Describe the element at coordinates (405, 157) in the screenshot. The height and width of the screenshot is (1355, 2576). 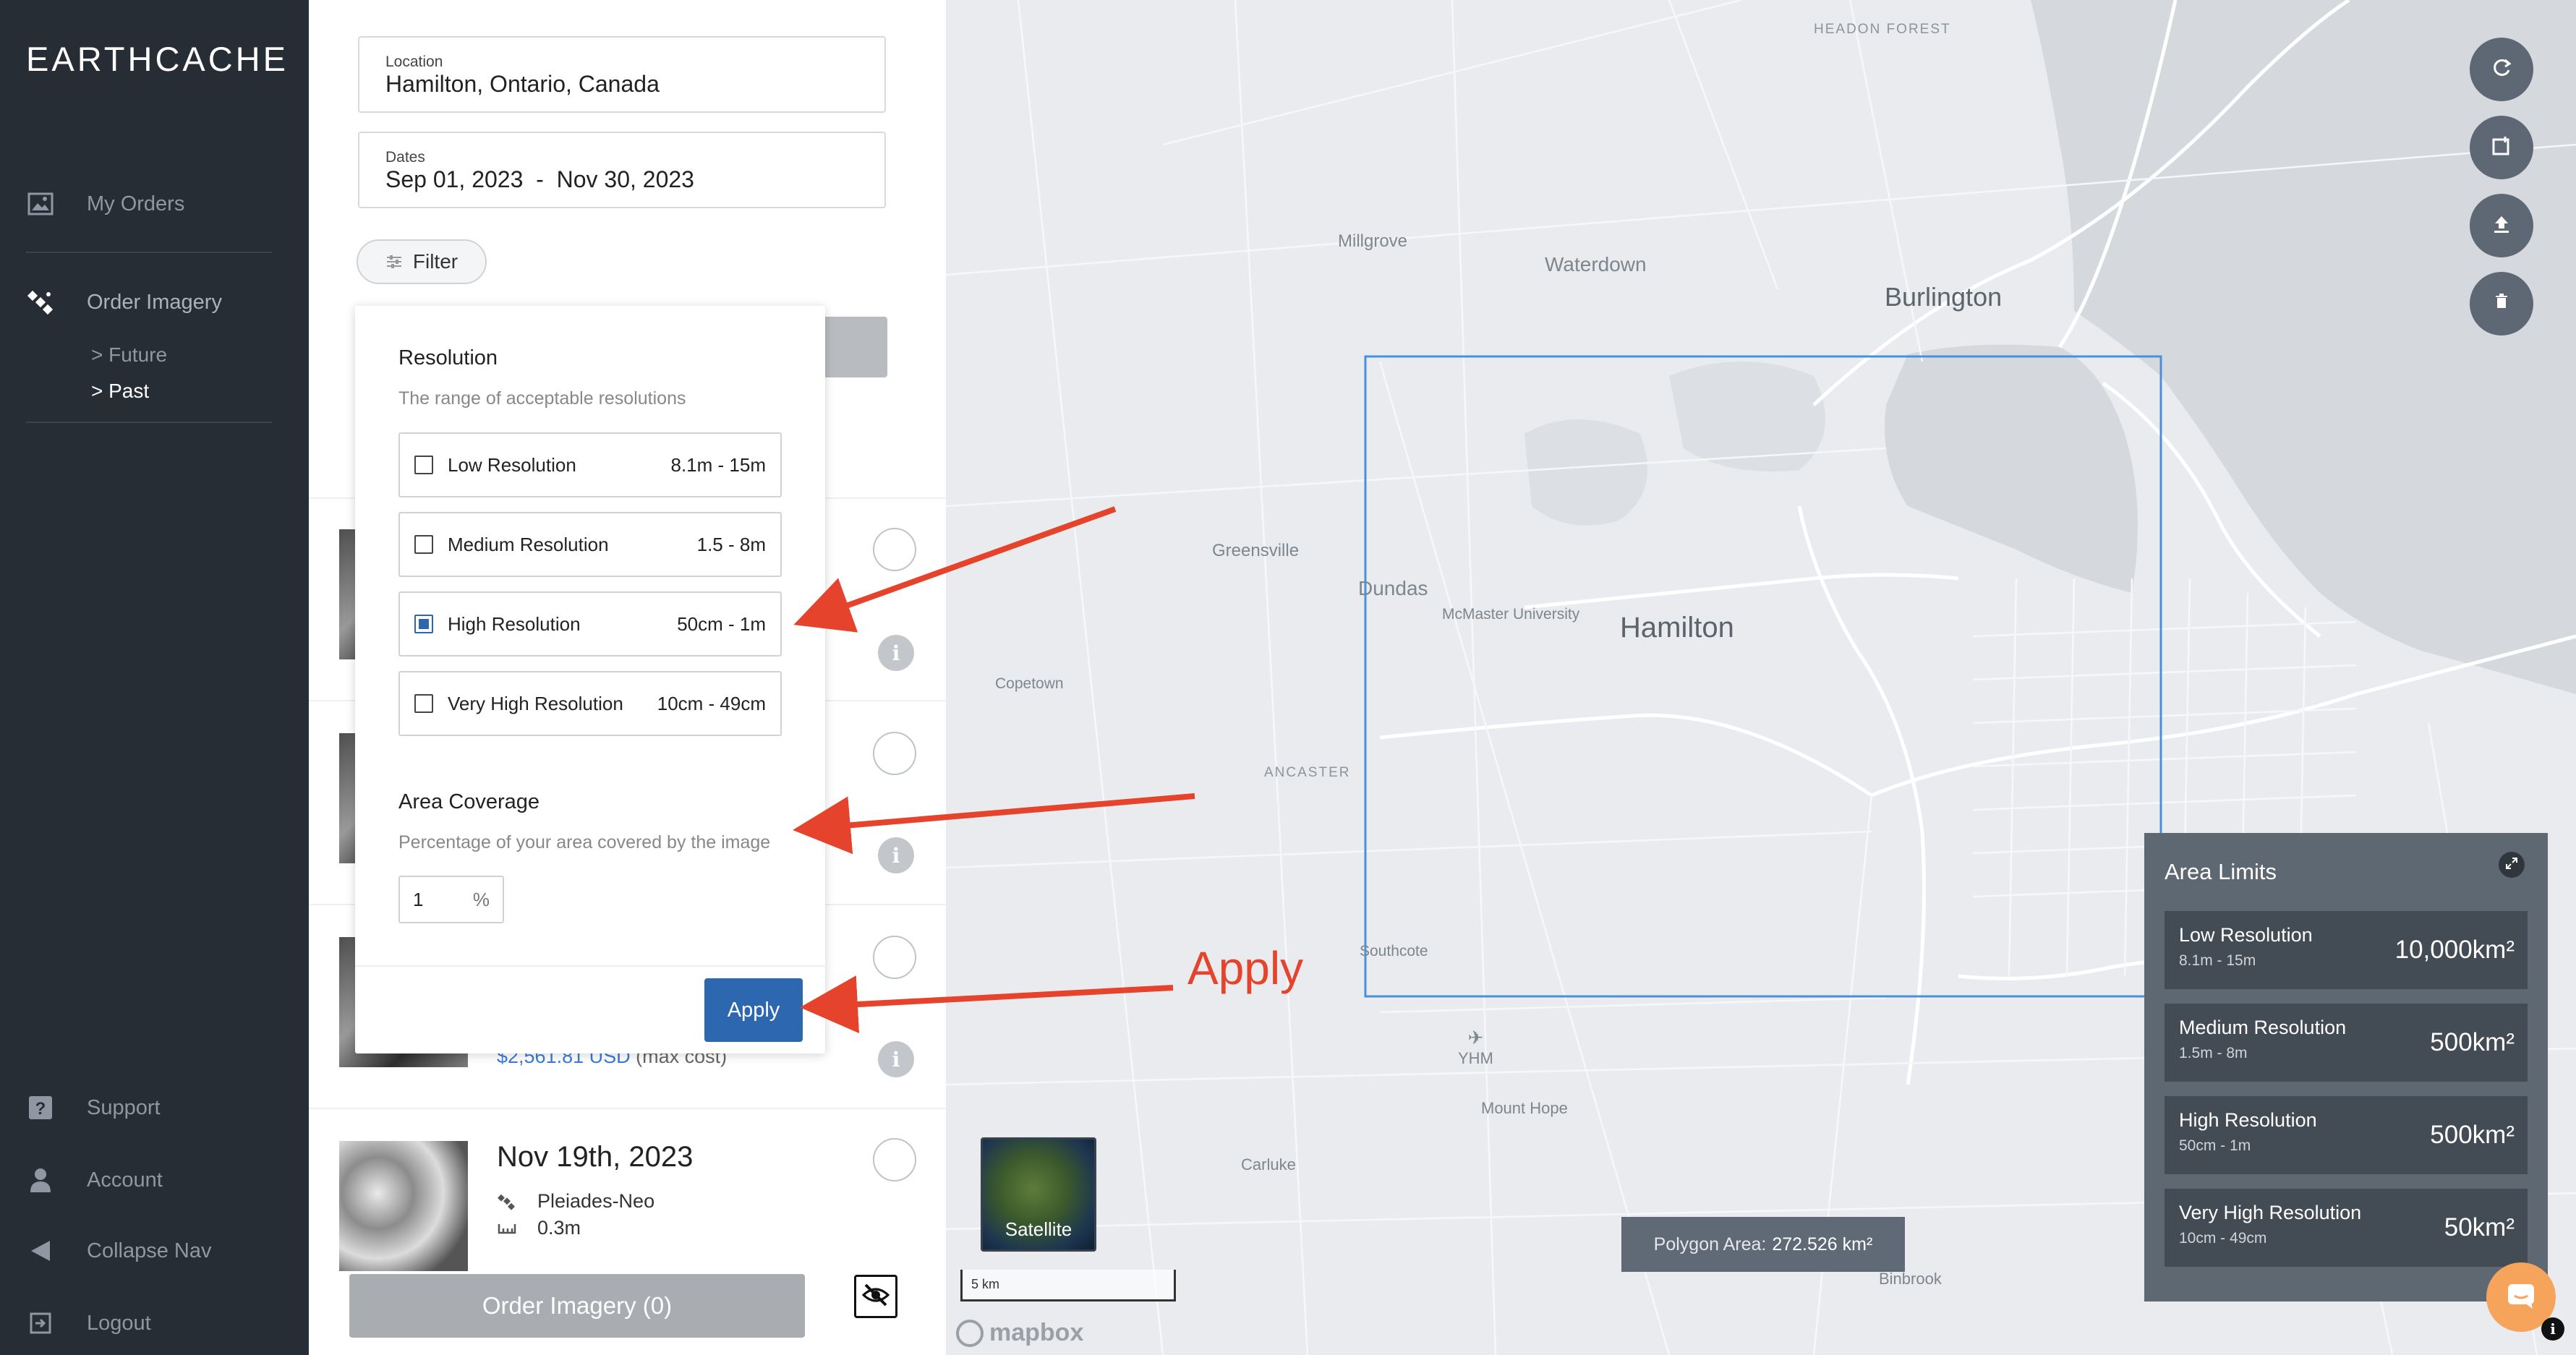
I see `dates-label: Dates` at that location.